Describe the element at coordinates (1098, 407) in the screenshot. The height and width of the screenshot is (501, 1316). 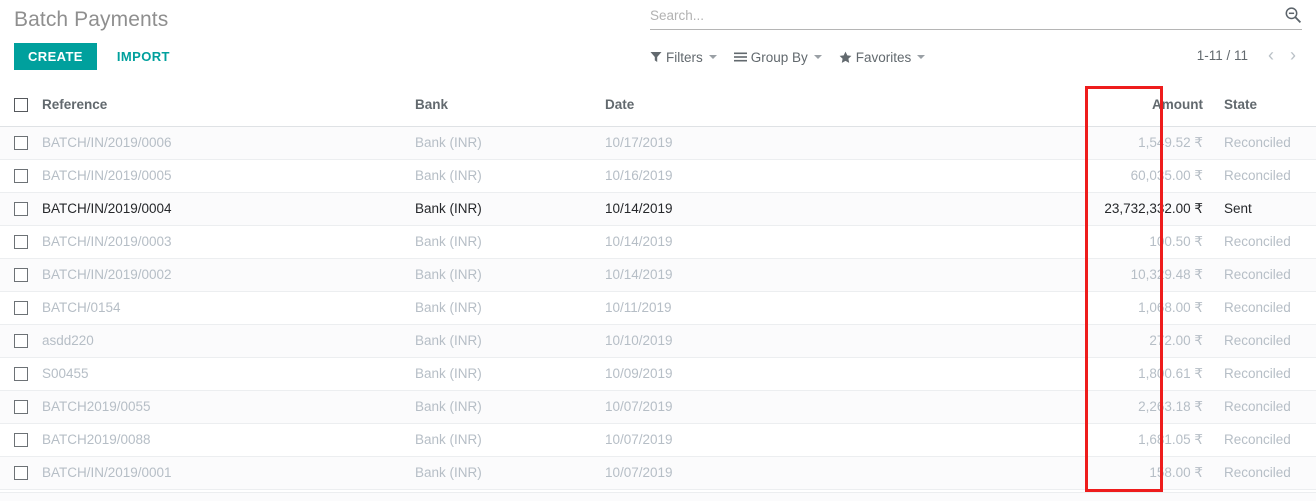
I see `cell-amount: 2,263.18 ₹` at that location.